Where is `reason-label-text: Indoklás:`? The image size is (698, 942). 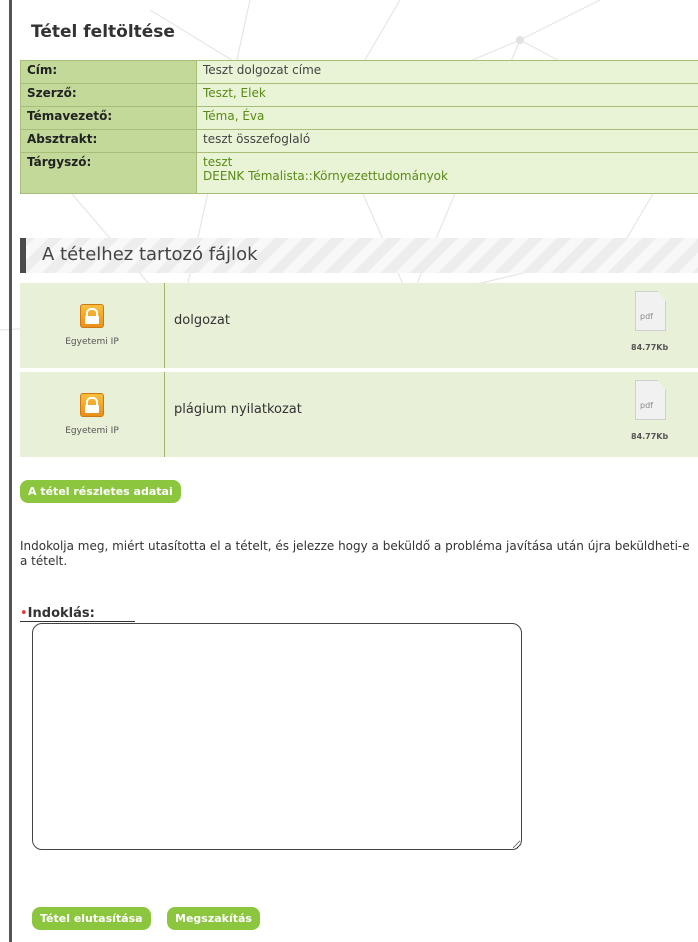 reason-label-text: Indoklás: is located at coordinates (61, 613).